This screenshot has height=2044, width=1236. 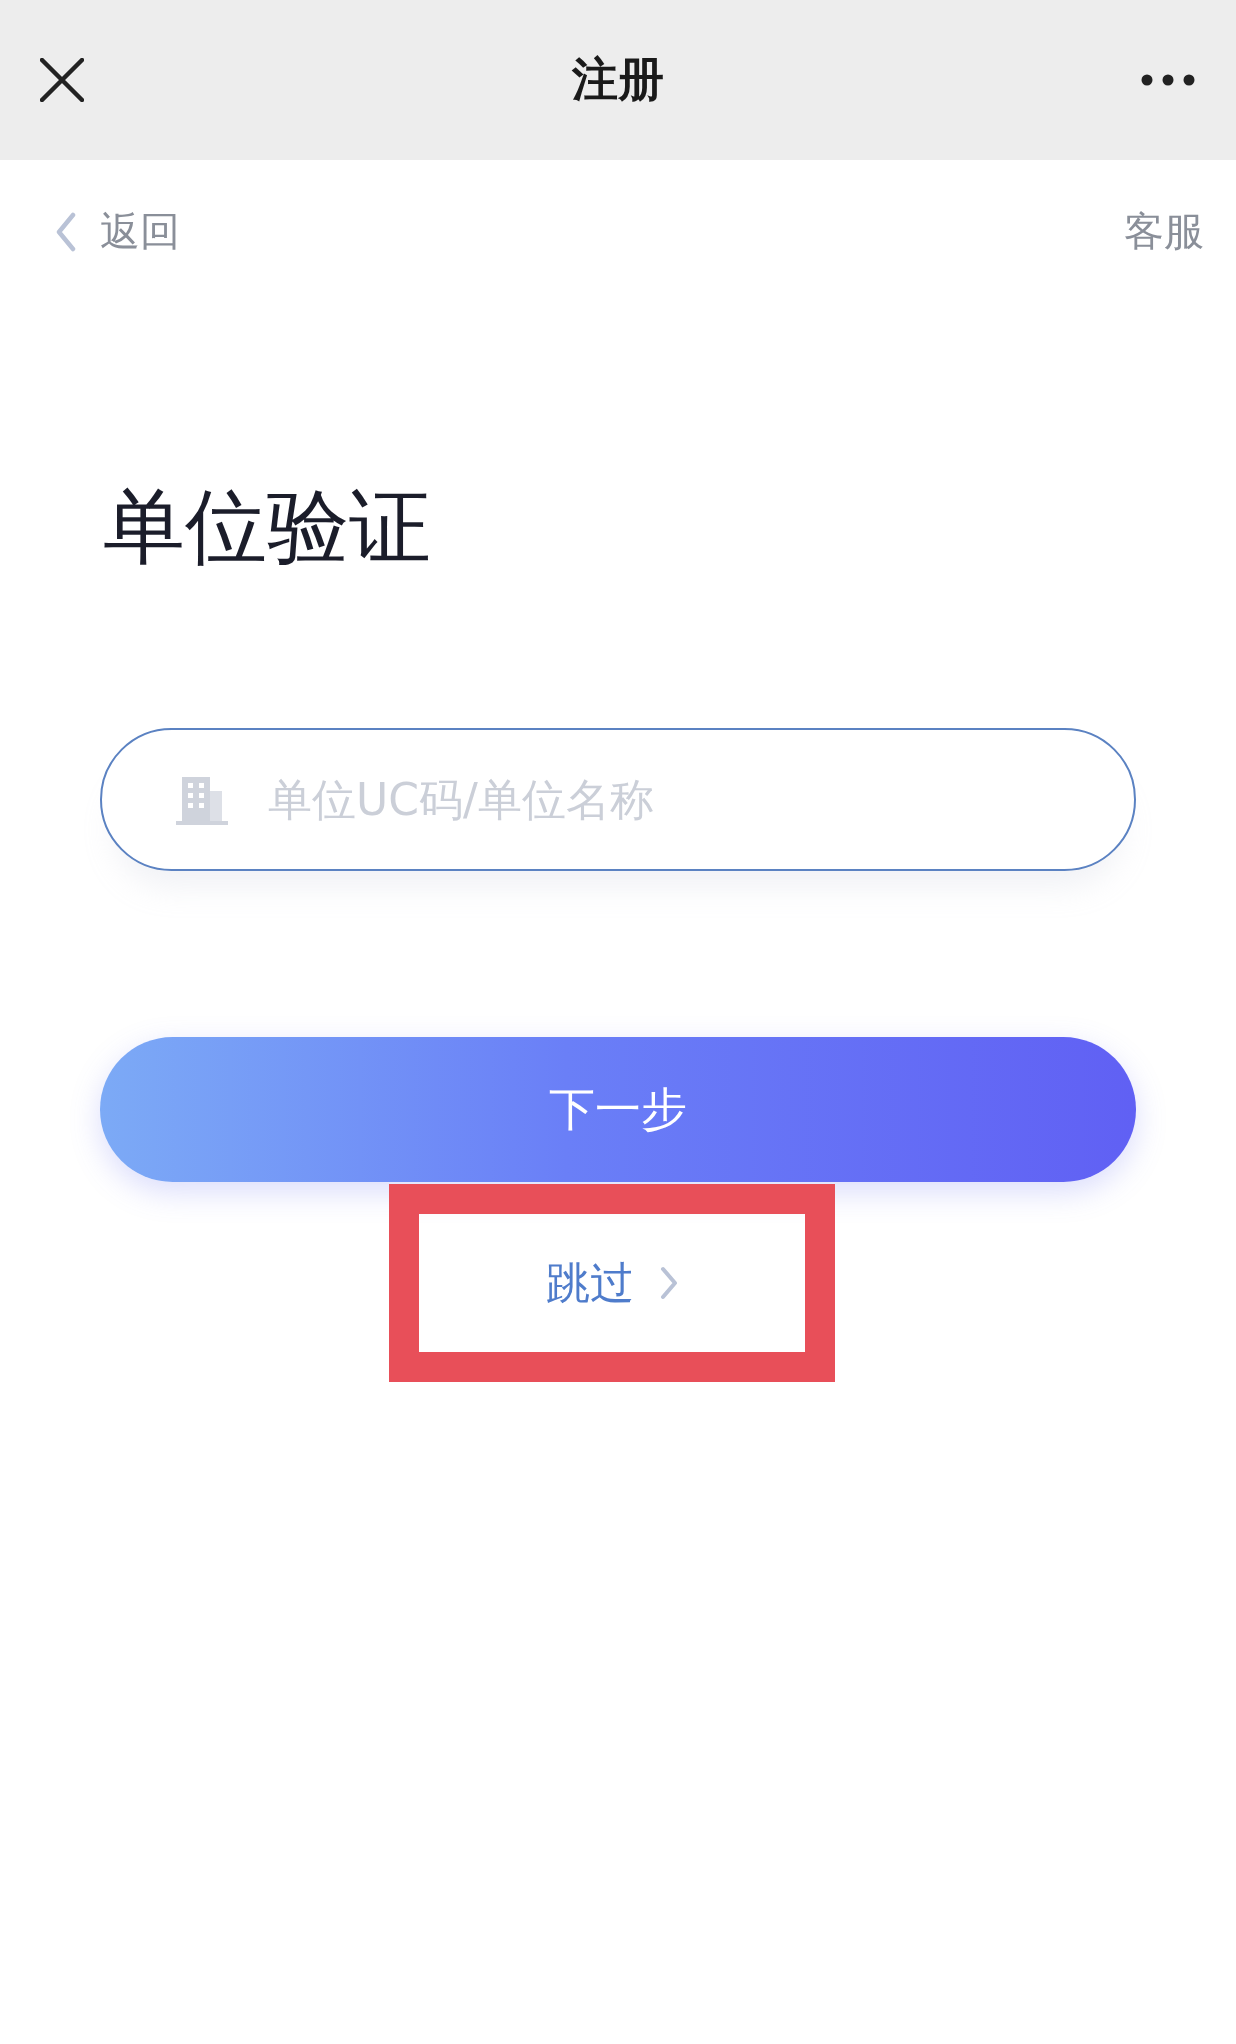 What do you see at coordinates (618, 1109) in the screenshot?
I see `next-step-button: 下一步` at bounding box center [618, 1109].